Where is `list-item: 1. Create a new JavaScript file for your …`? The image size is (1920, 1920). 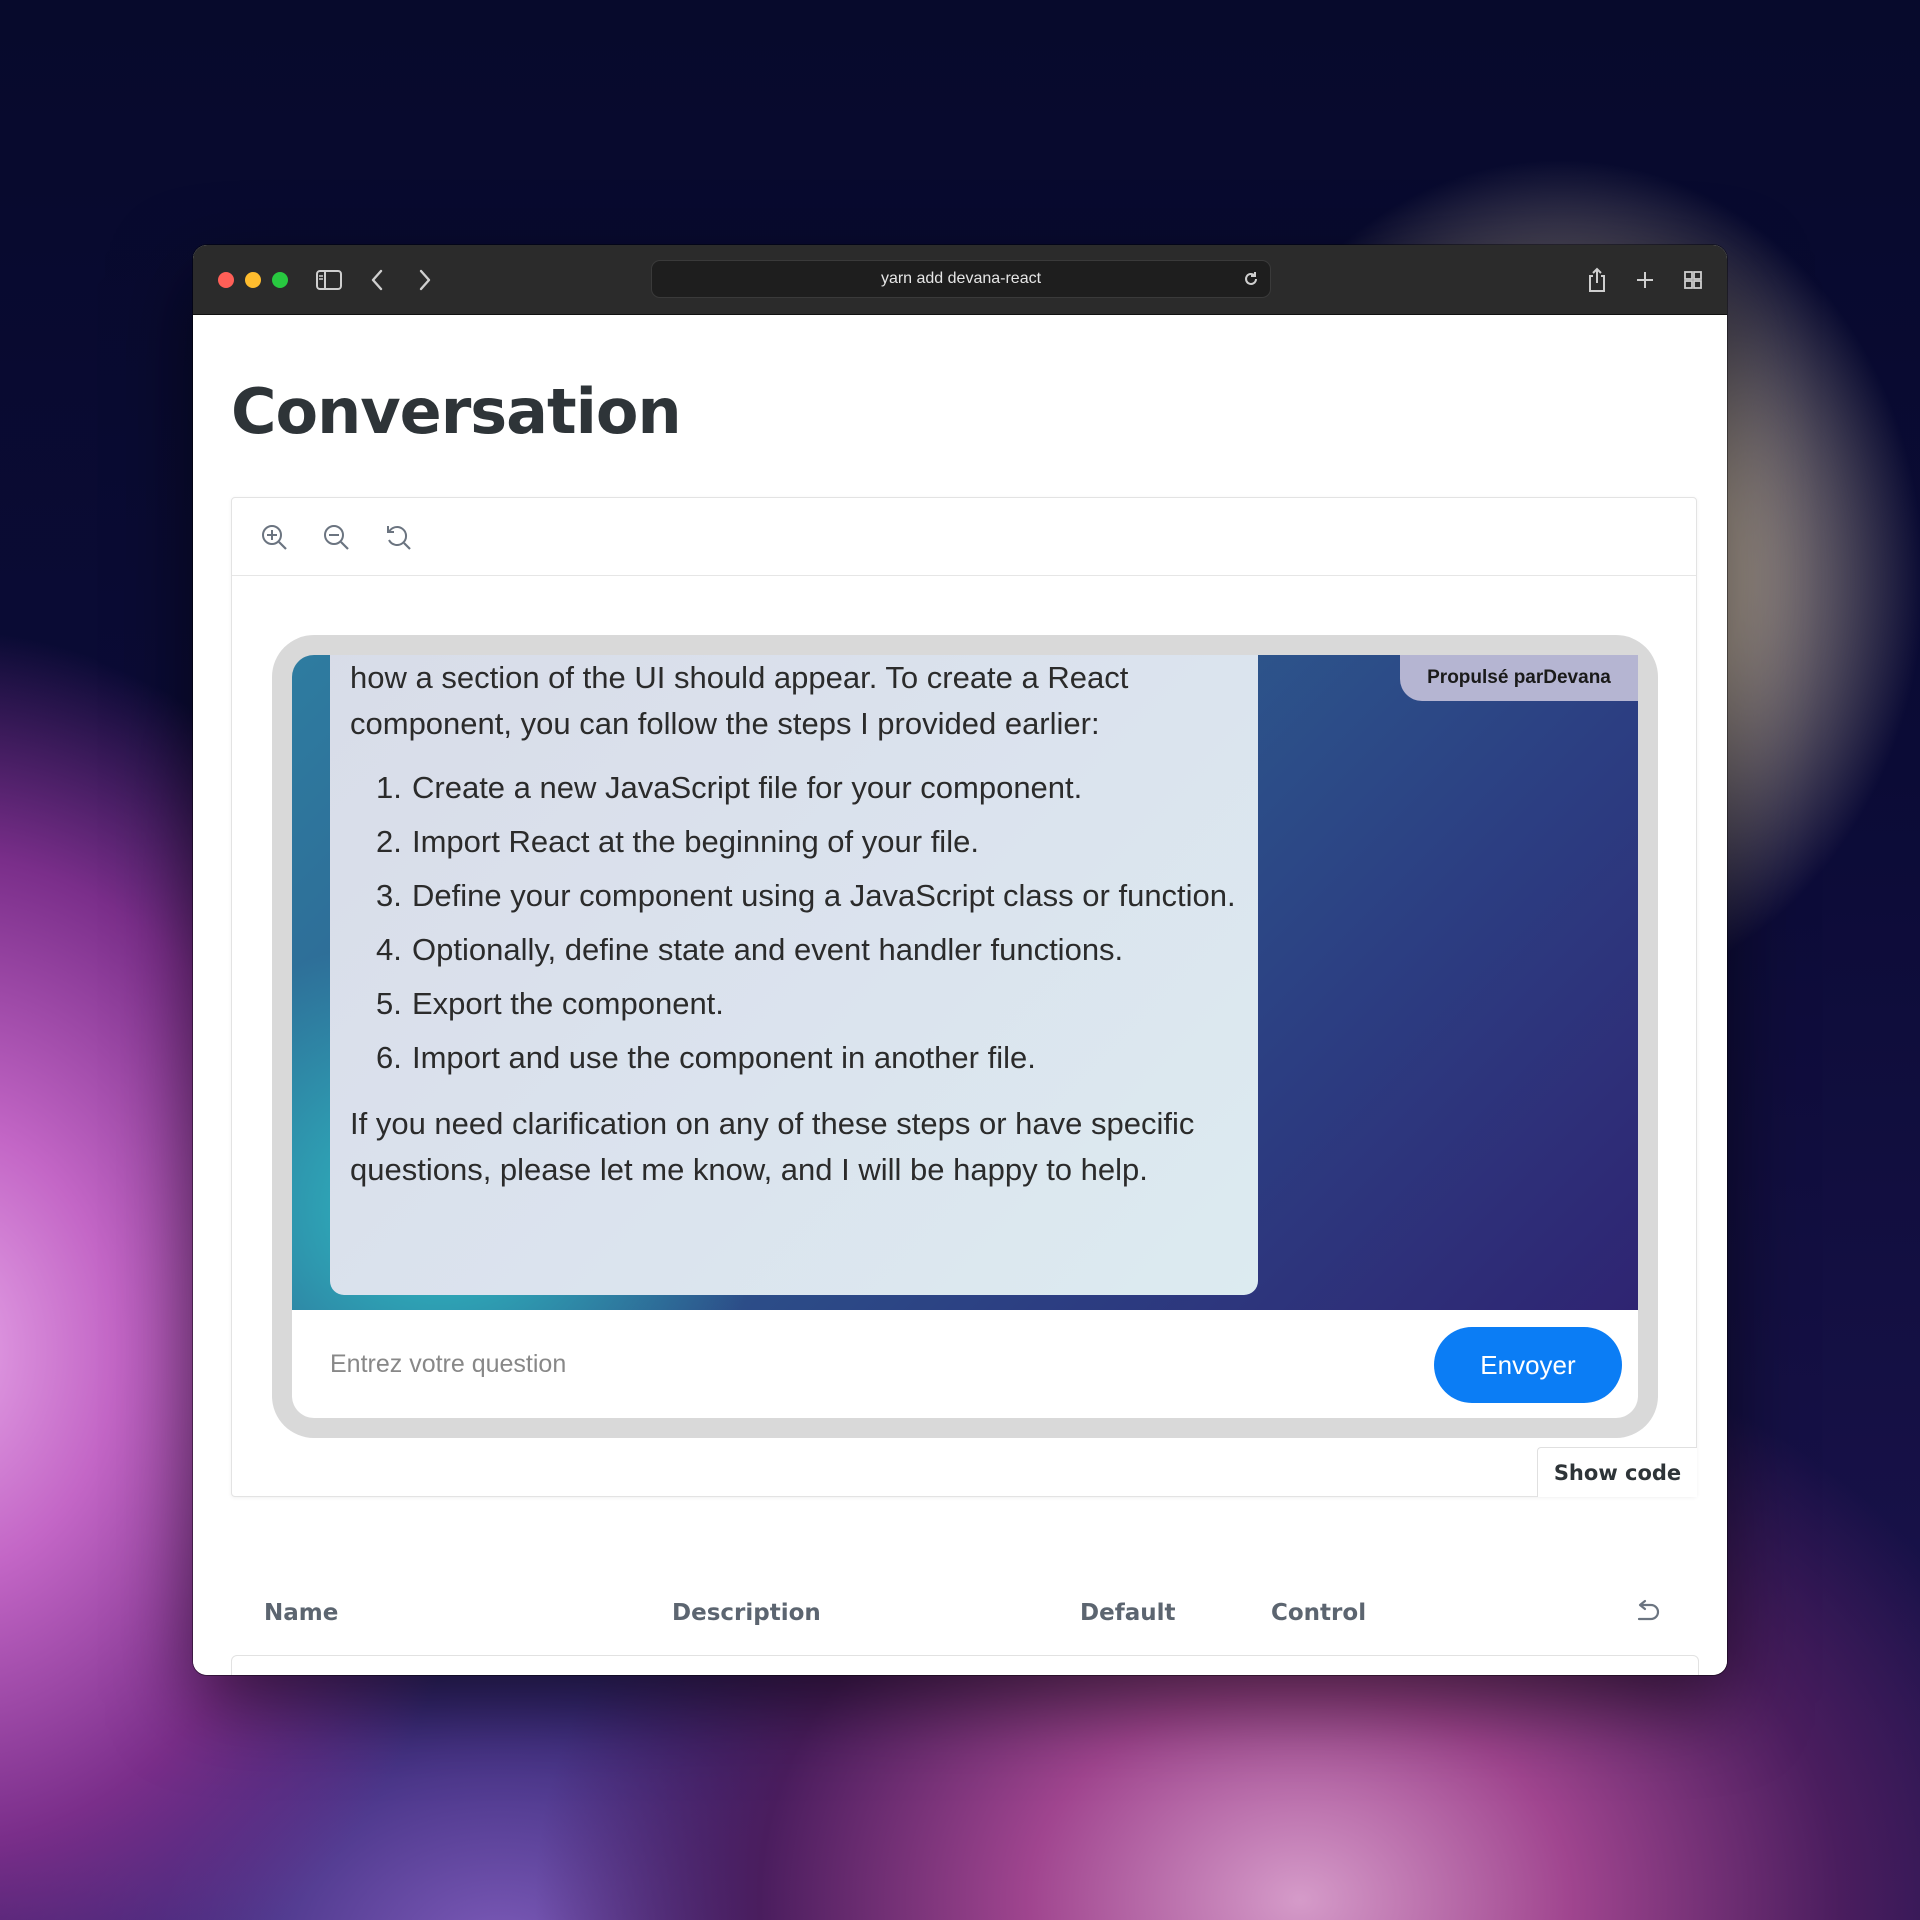 list-item: 1. Create a new JavaScript file for your … is located at coordinates (729, 787).